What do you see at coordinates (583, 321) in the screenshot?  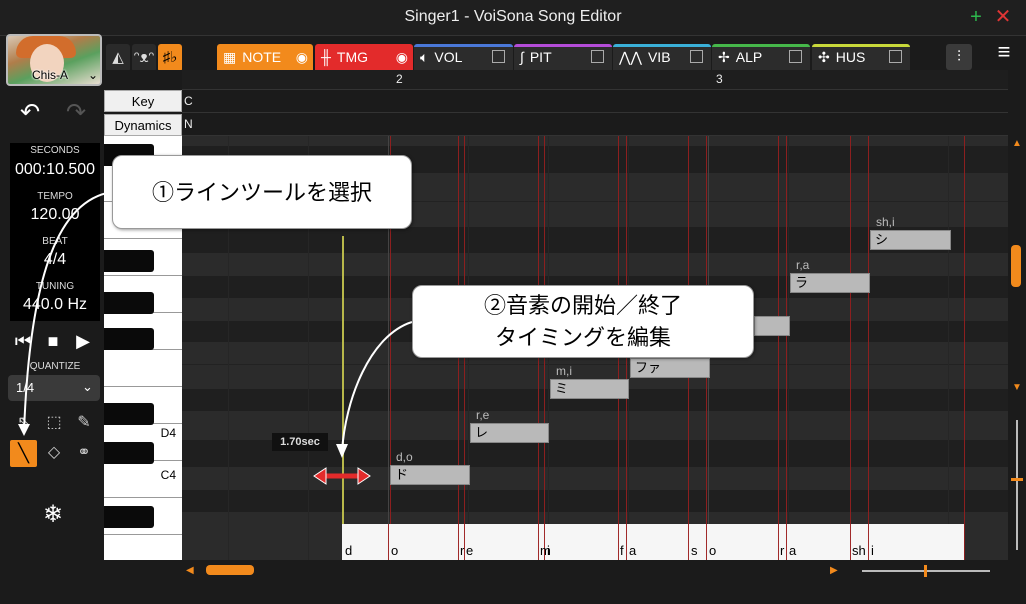 I see `callout-edit-timing: ②音素の開始／終了 タイミングを編集` at bounding box center [583, 321].